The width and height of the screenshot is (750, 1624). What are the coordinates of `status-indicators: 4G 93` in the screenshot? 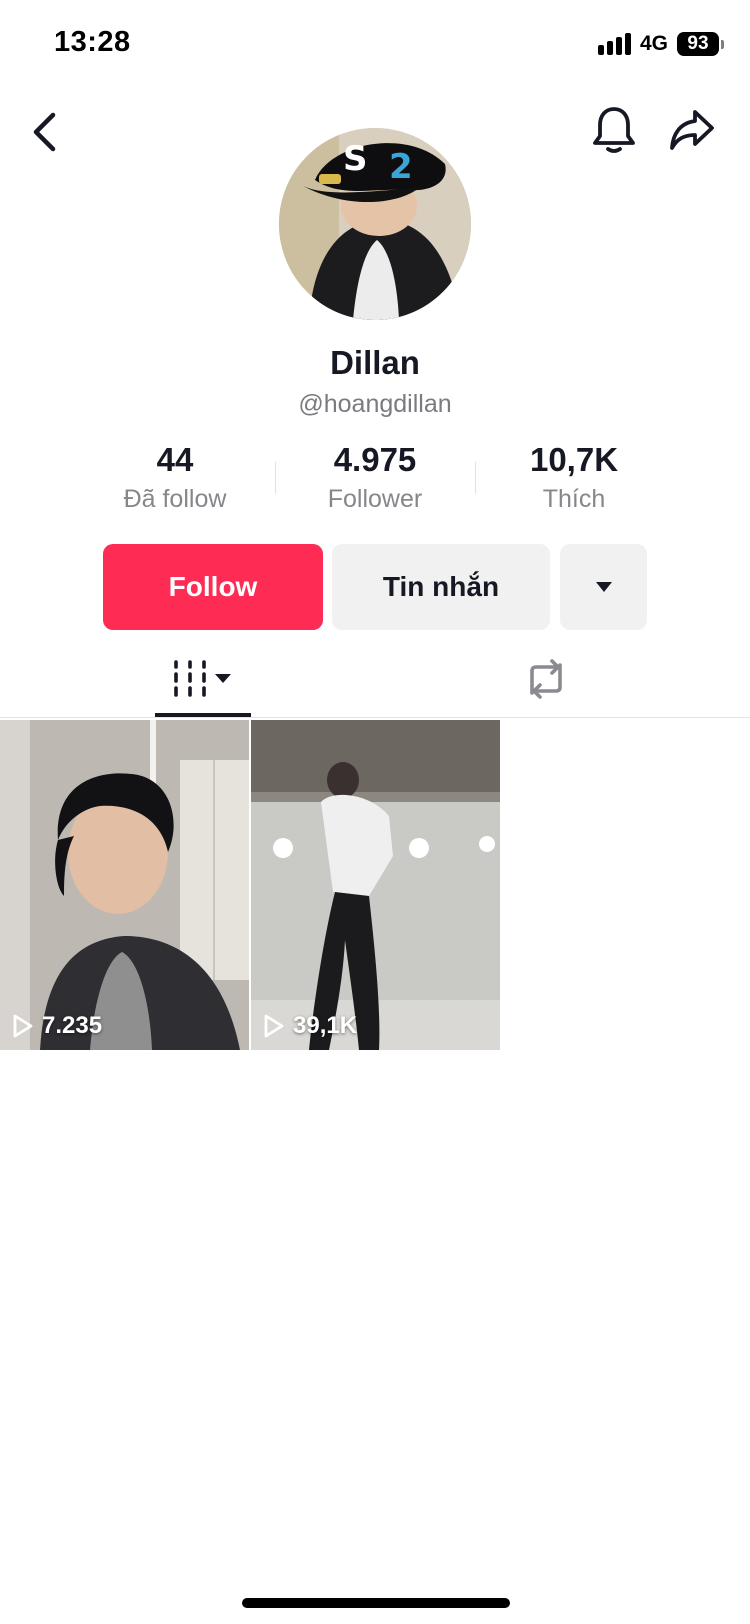 It's located at (660, 44).